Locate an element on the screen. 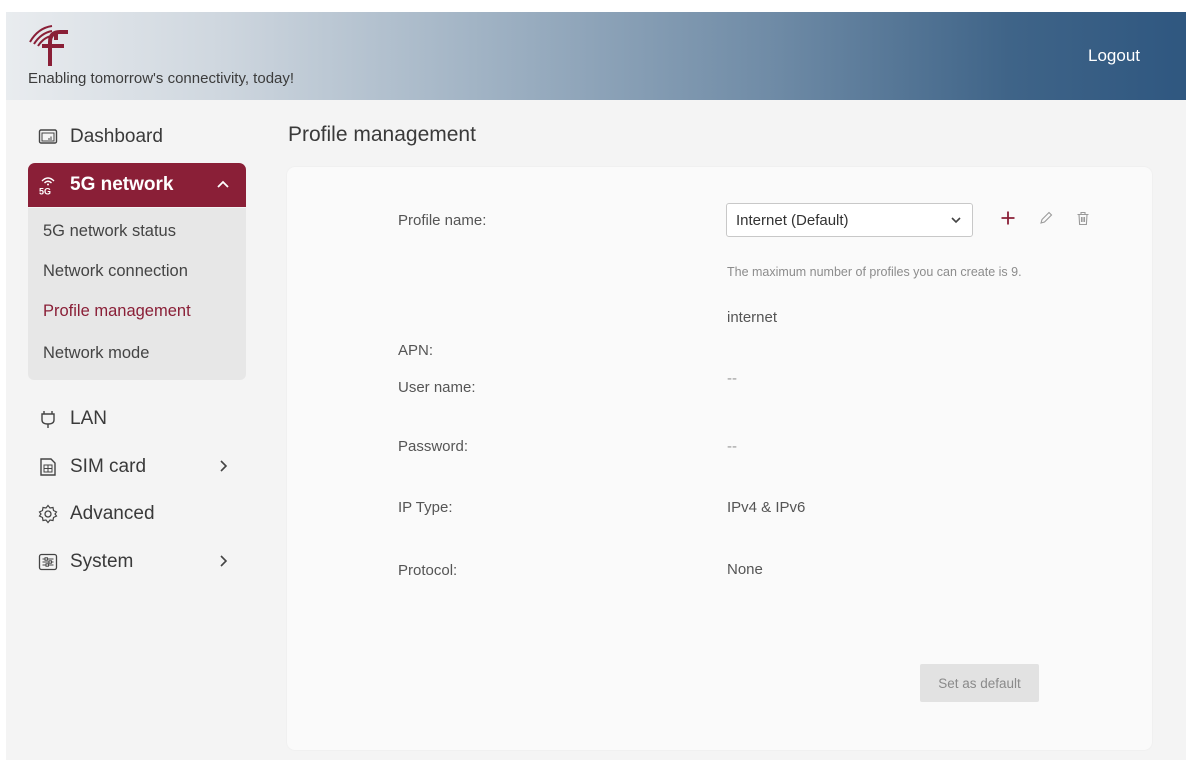  rf-logo-icon is located at coordinates (48, 45).